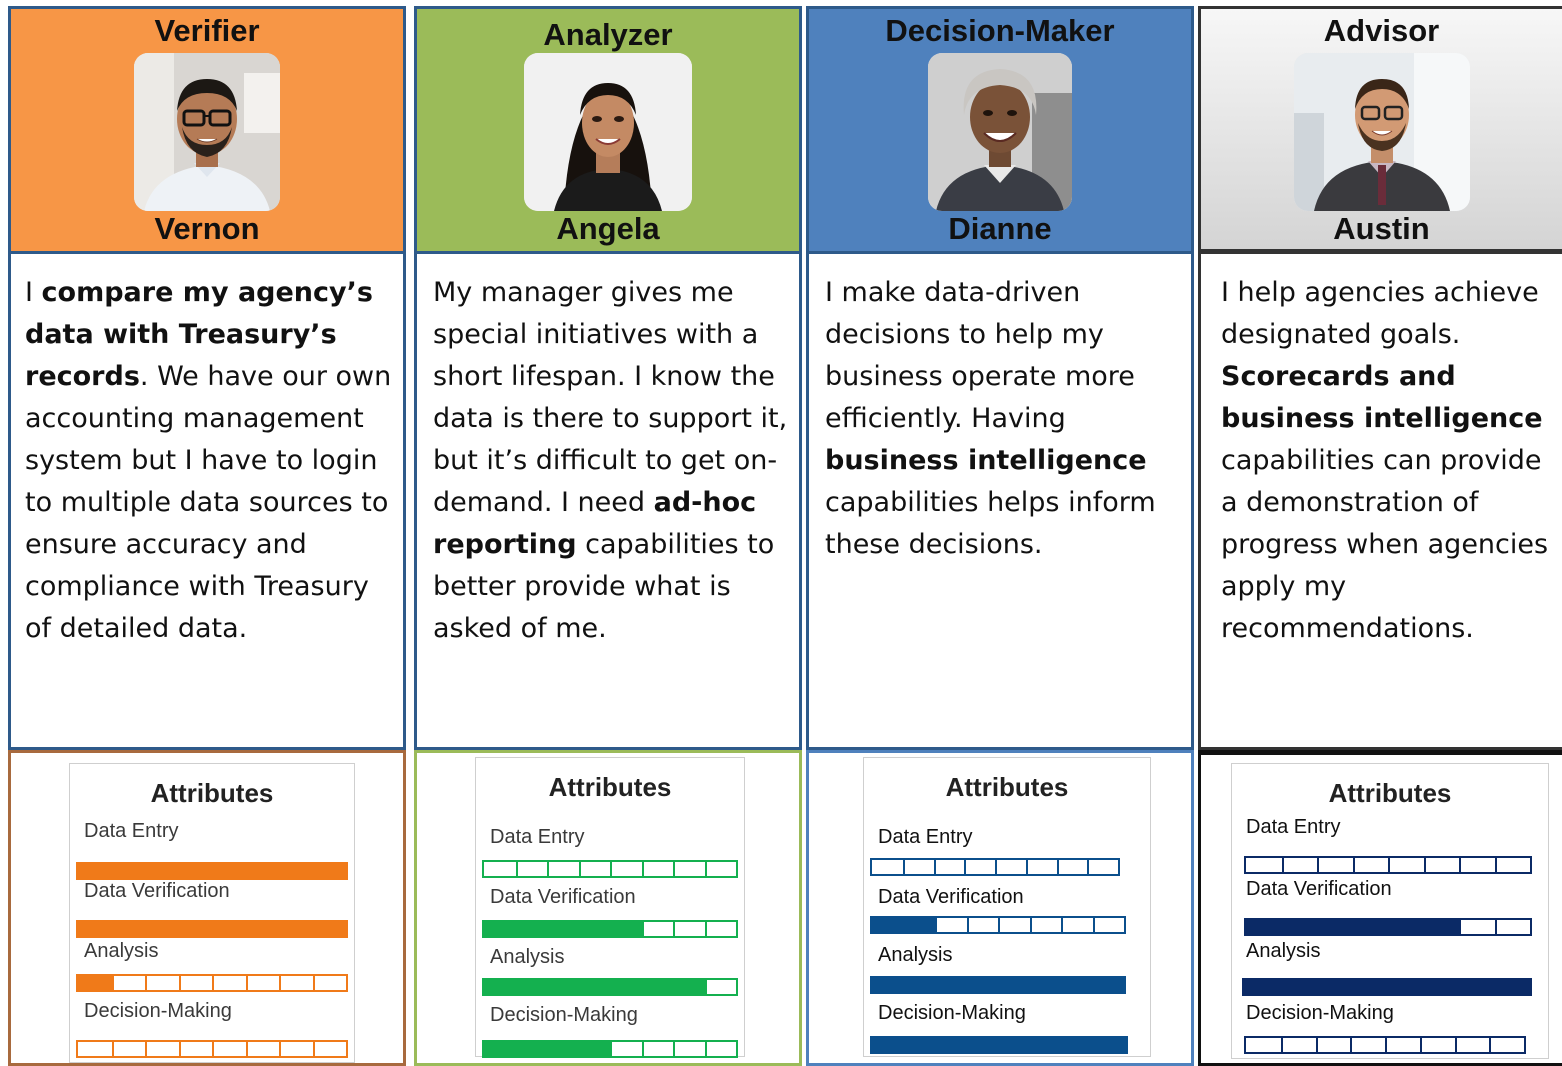 The image size is (1562, 1066). What do you see at coordinates (1000, 228) in the screenshot?
I see `persona-name: Dianne` at bounding box center [1000, 228].